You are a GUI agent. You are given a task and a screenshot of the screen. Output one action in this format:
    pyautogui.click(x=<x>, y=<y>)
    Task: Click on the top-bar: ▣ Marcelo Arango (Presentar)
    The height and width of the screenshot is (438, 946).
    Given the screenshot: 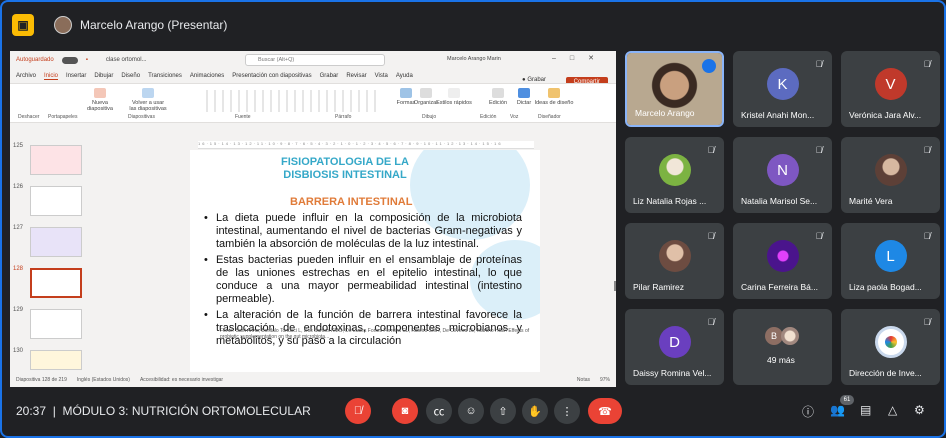 What is the action you would take?
    pyautogui.click(x=473, y=25)
    